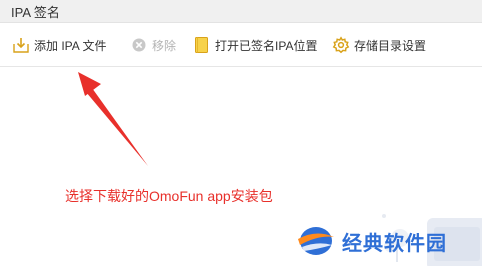 The height and width of the screenshot is (266, 482). I want to click on import-file-icon, so click(21, 45).